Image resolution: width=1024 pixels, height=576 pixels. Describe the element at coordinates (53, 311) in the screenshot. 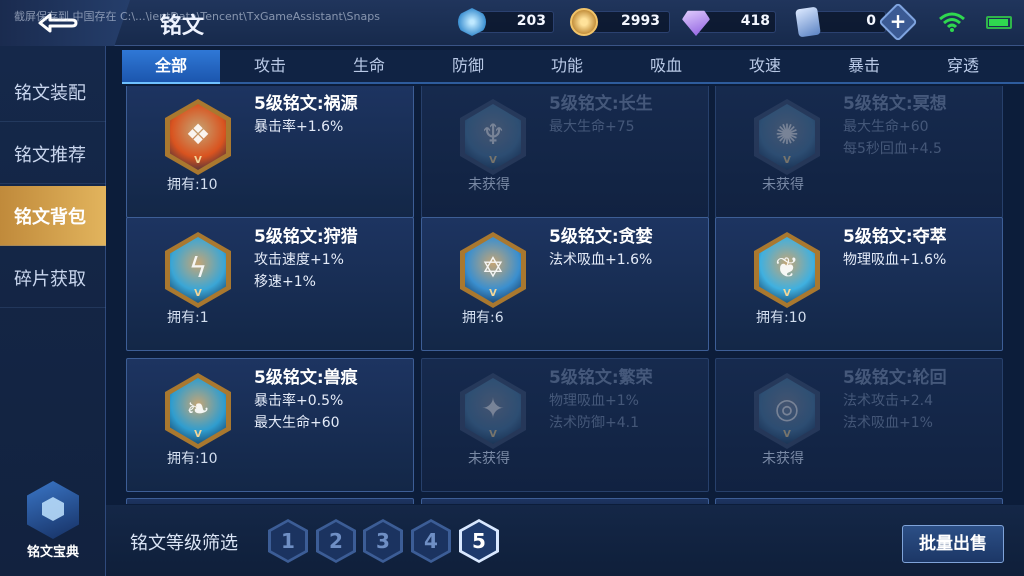

I see `sidebar: 铭文装配 铭文推荐 铭文背包 碎片获取 铭文宝典` at that location.